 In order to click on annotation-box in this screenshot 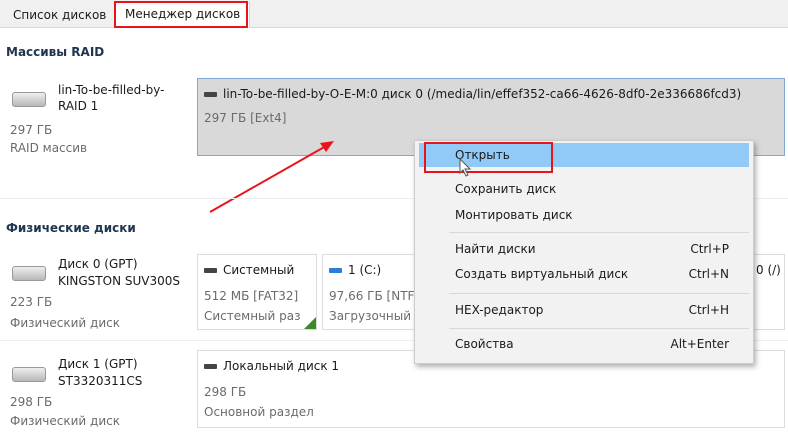, I will do `click(488, 157)`.